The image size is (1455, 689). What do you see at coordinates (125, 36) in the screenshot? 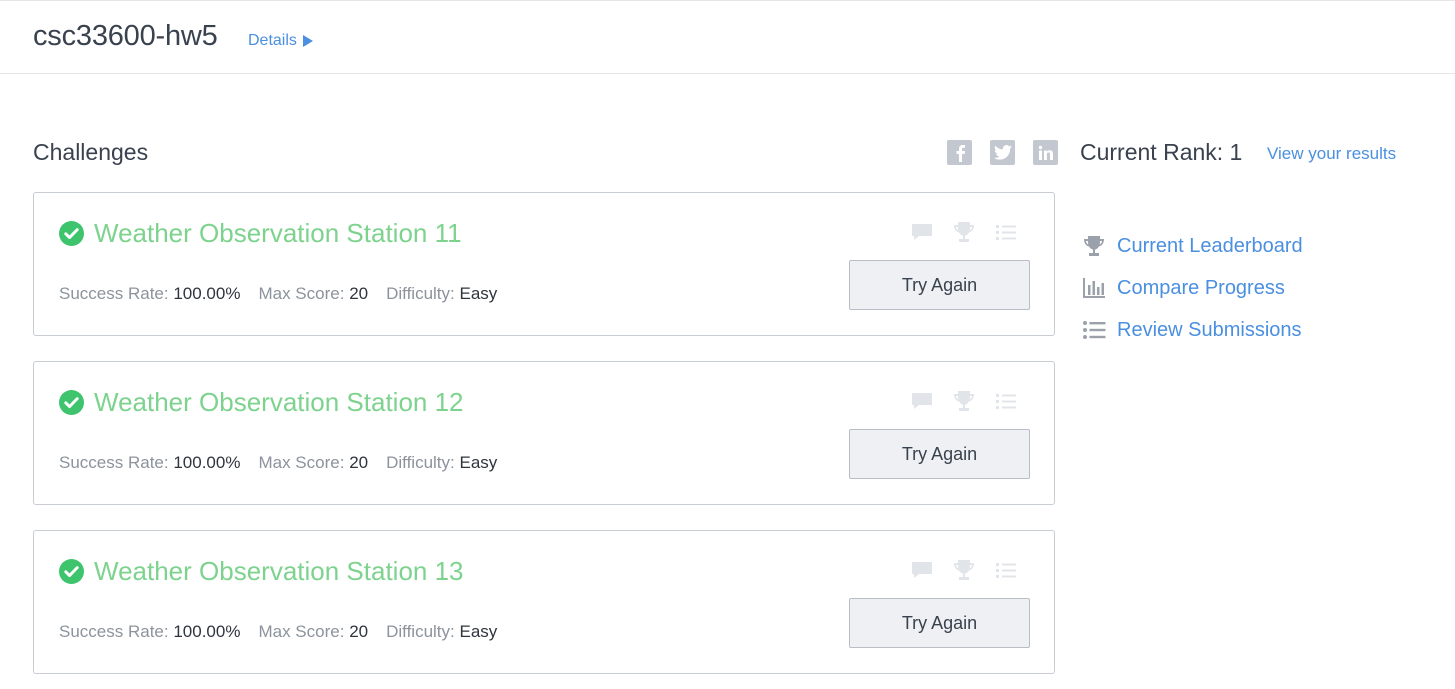
I see `page-title: csc33600-hw5` at bounding box center [125, 36].